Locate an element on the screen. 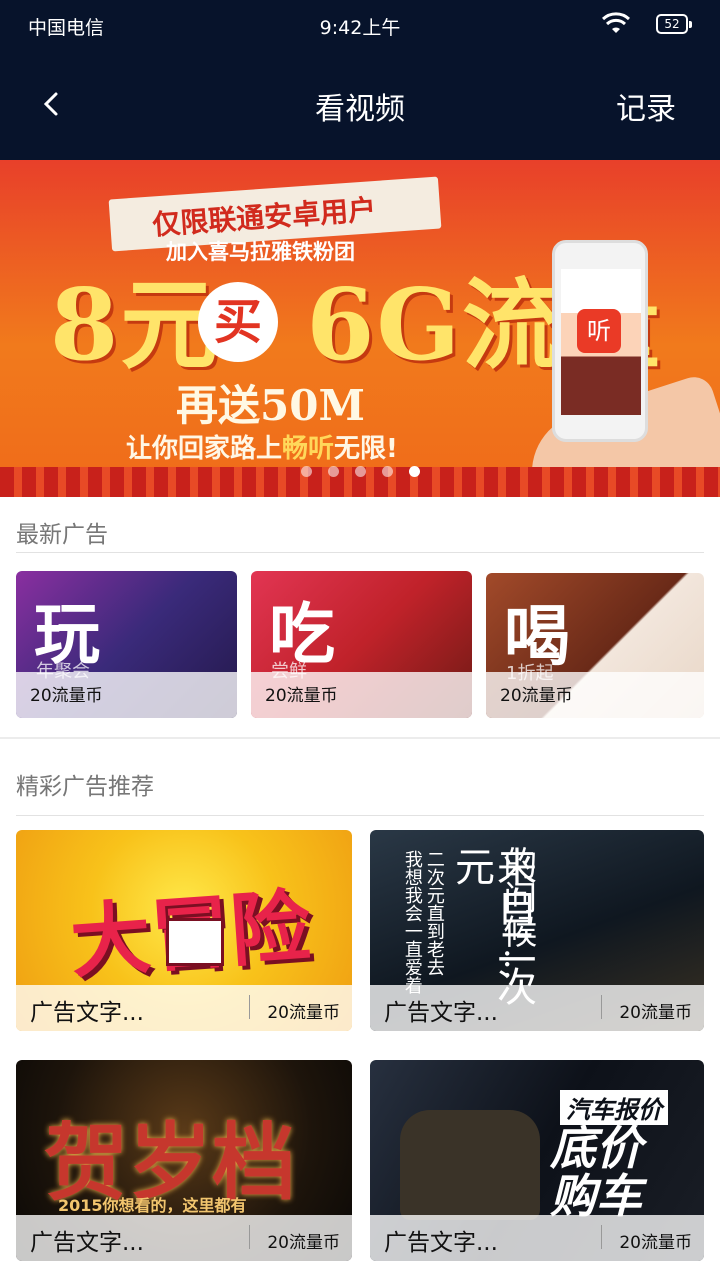 The height and width of the screenshot is (1280, 720). car-seat-image is located at coordinates (470, 1165).